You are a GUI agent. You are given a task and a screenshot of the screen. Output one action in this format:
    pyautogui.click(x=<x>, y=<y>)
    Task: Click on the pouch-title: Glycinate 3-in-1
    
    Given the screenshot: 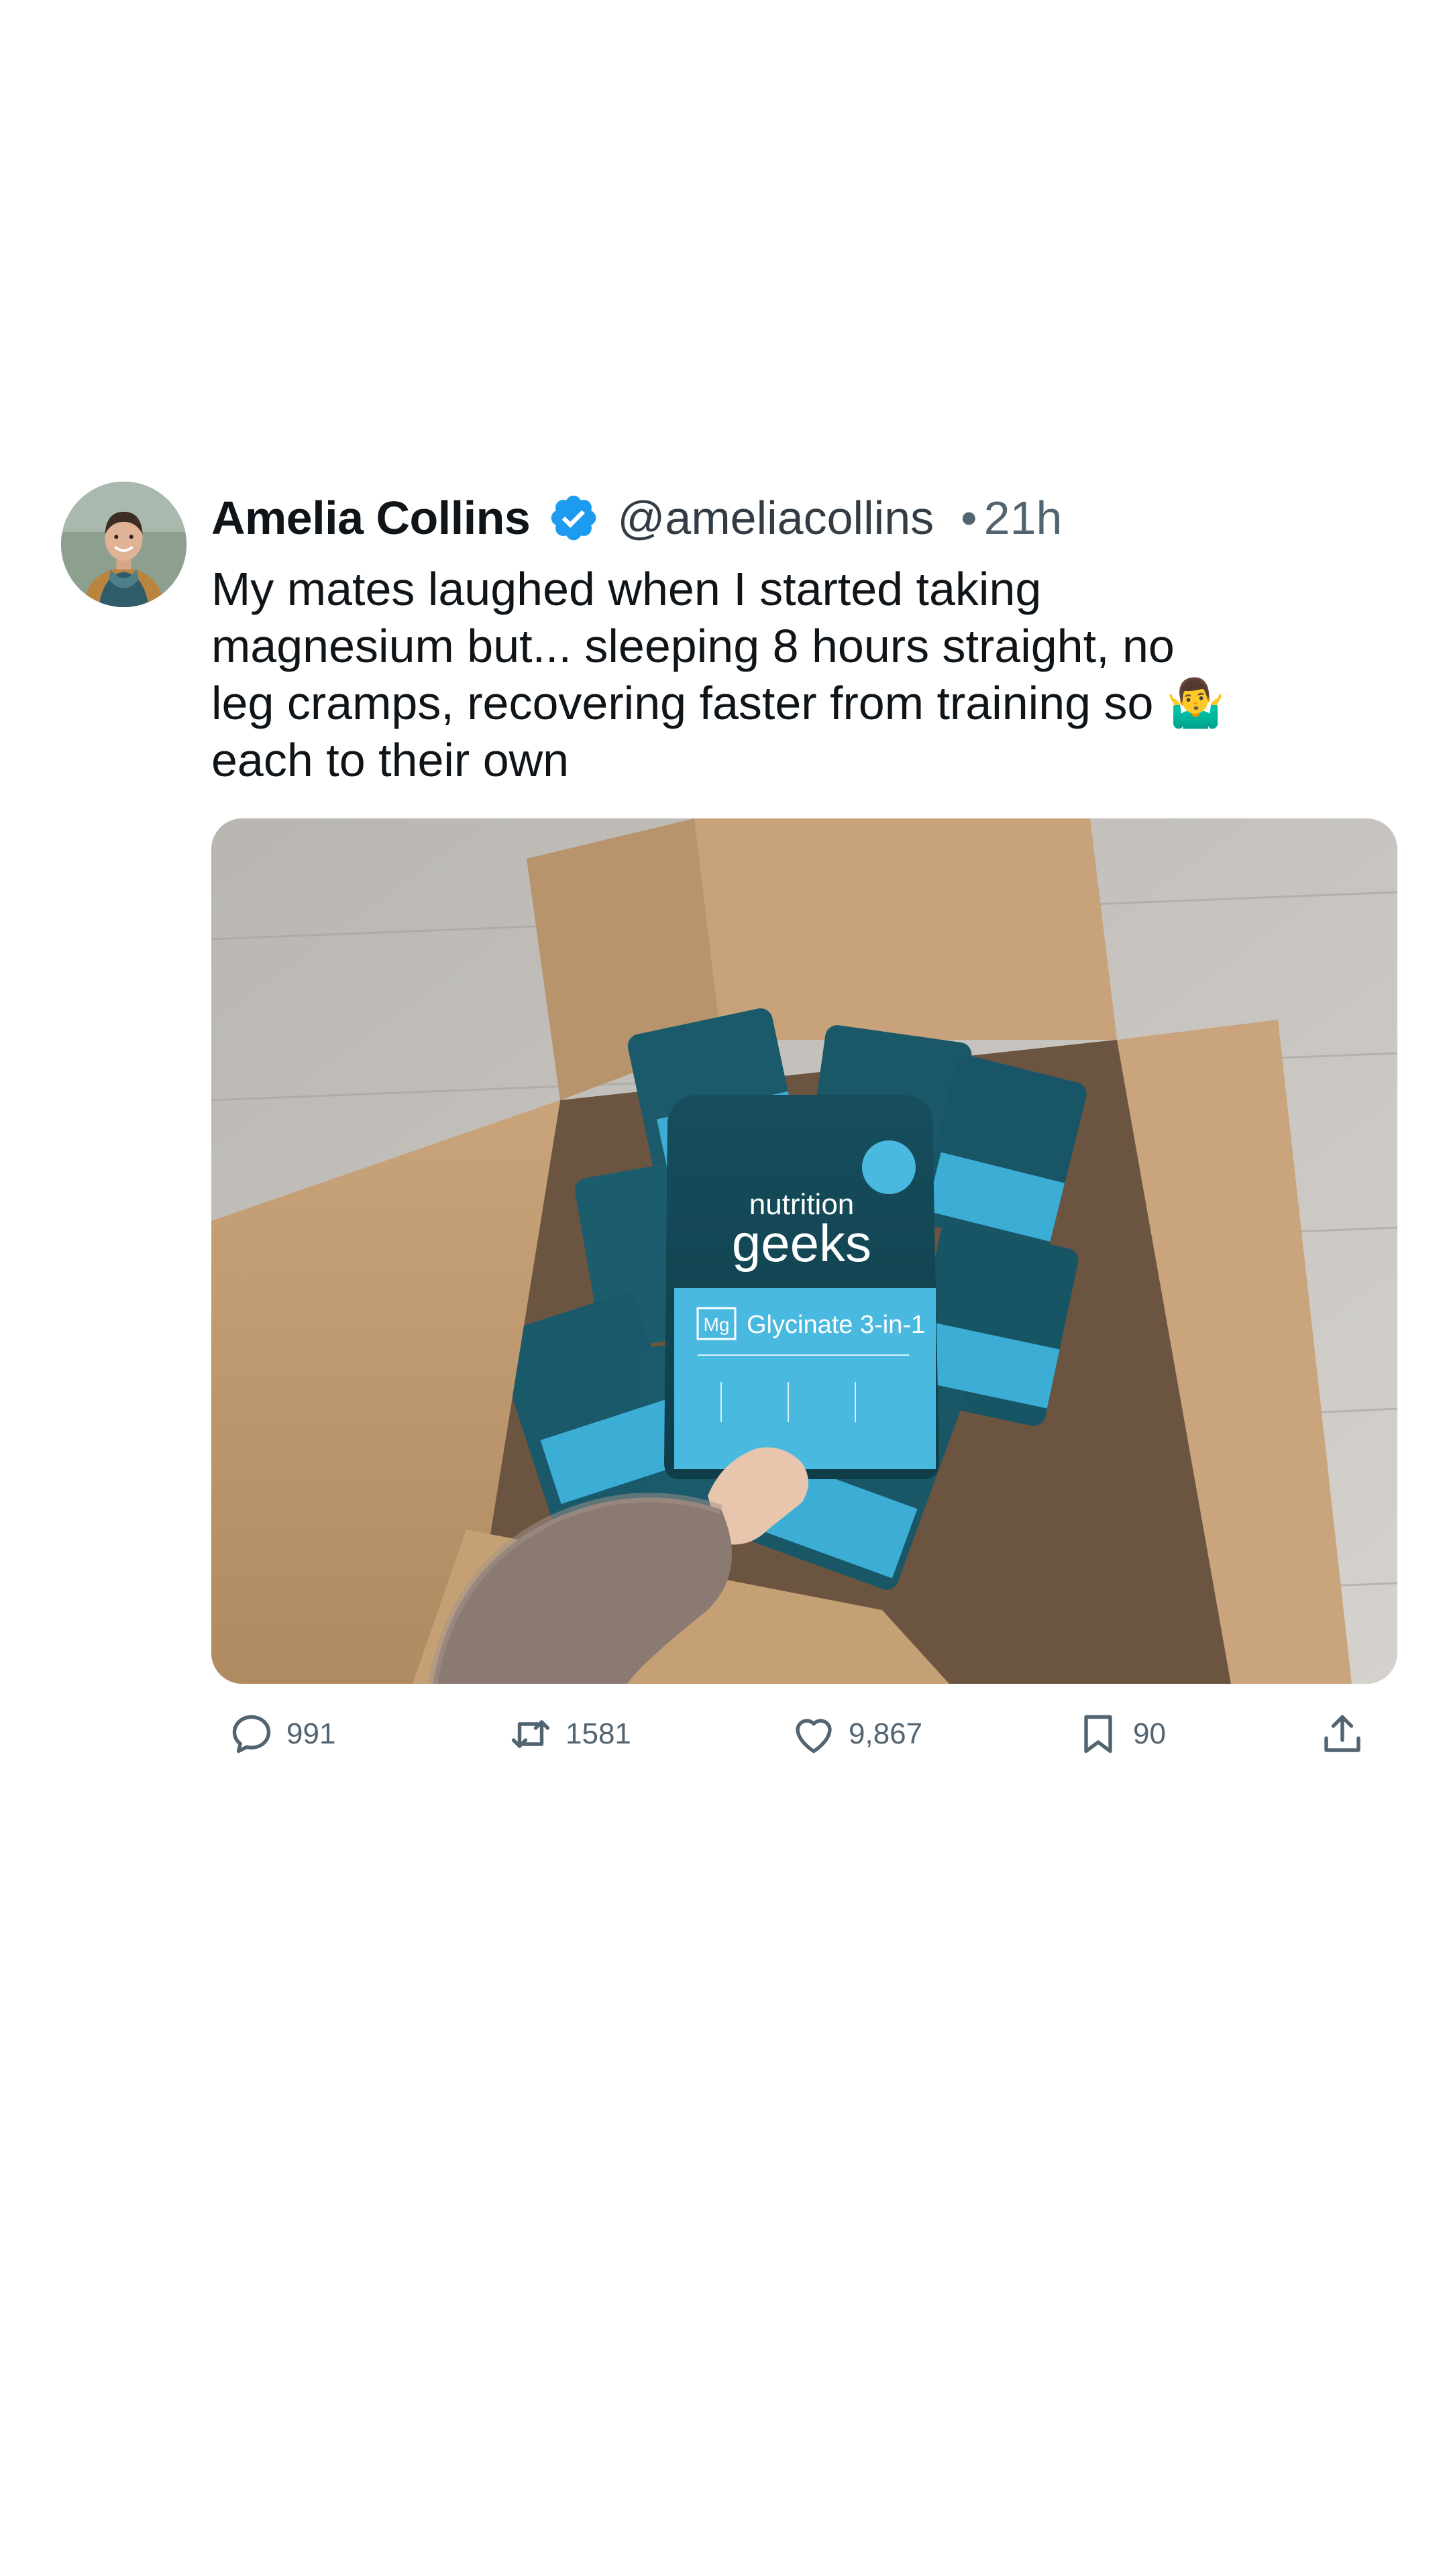 What is the action you would take?
    pyautogui.click(x=836, y=1325)
    